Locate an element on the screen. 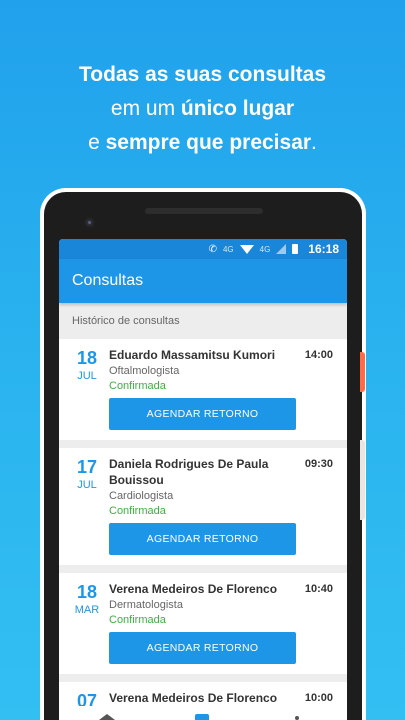  section-title: Histórico de consultas is located at coordinates (126, 321).